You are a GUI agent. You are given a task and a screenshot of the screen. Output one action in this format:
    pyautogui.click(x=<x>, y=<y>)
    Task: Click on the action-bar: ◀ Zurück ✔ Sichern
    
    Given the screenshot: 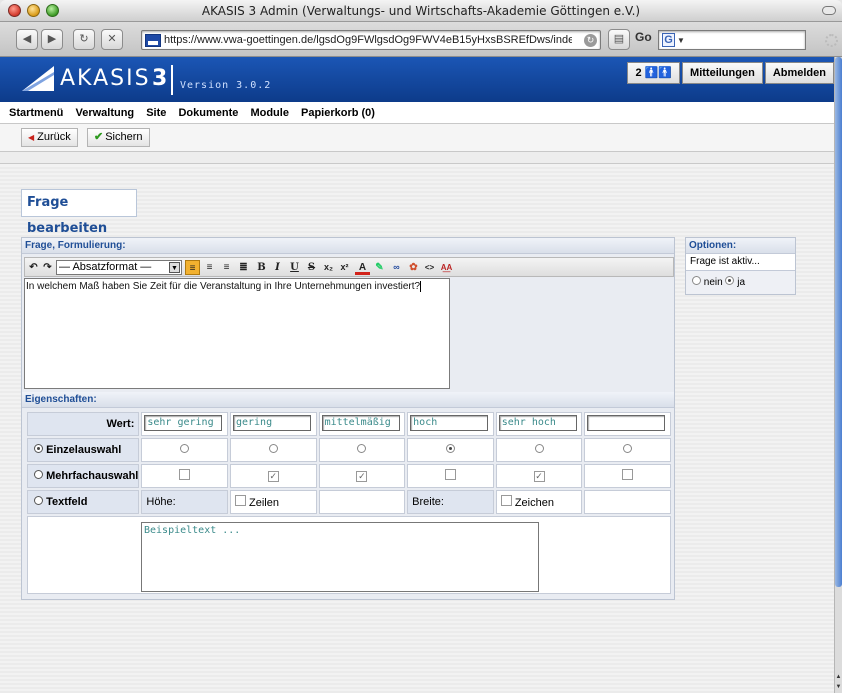 What is the action you would take?
    pyautogui.click(x=417, y=138)
    